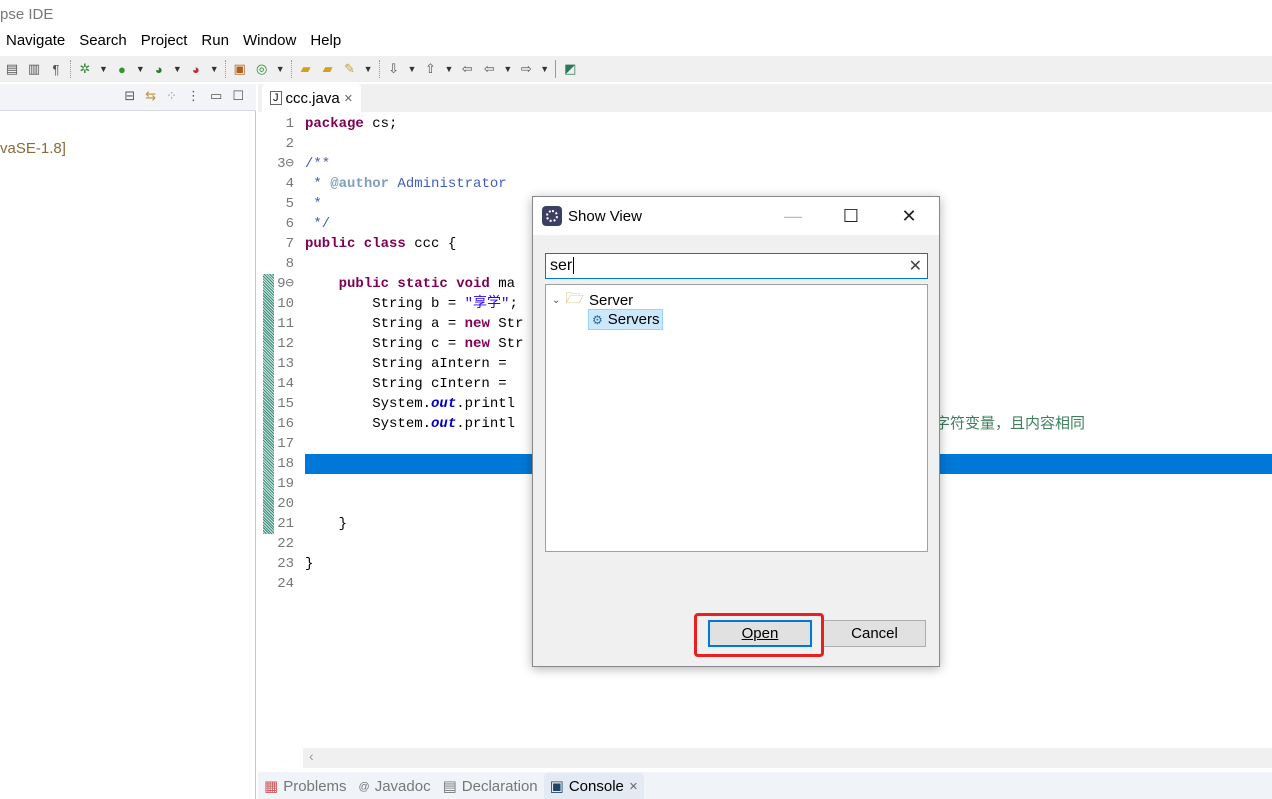 The height and width of the screenshot is (799, 1272). I want to click on line-number: 6, so click(289, 224).